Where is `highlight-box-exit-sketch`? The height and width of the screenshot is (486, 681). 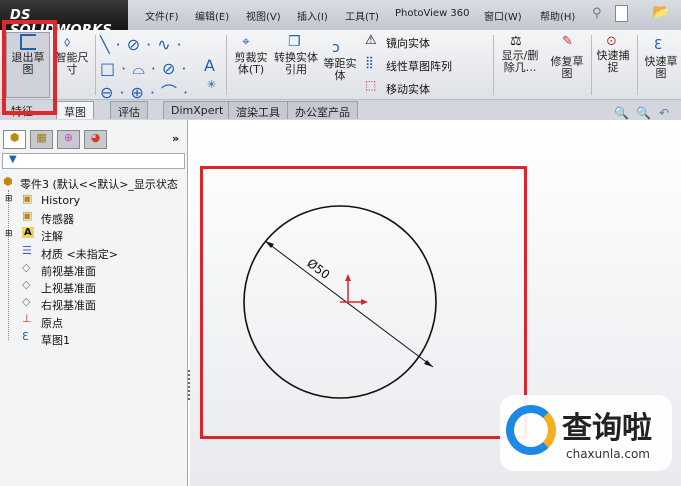 highlight-box-exit-sketch is located at coordinates (29, 67).